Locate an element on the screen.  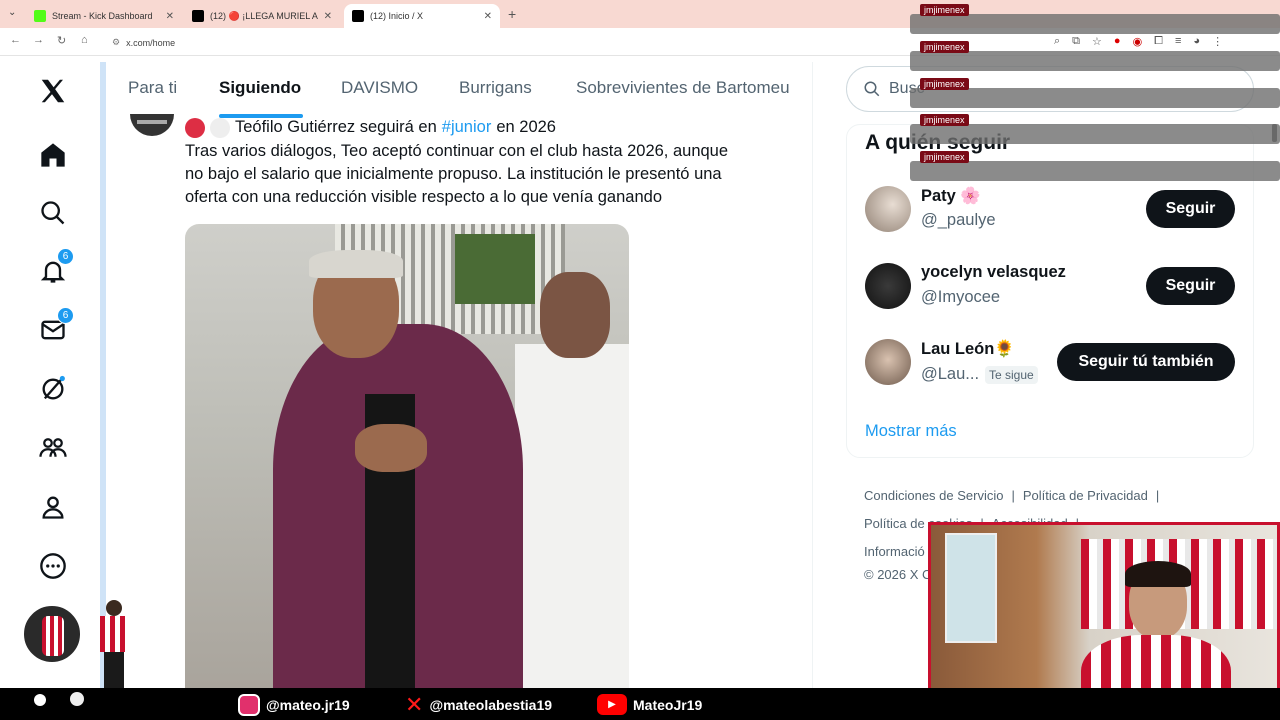
home-icon is located at coordinates (53, 155).